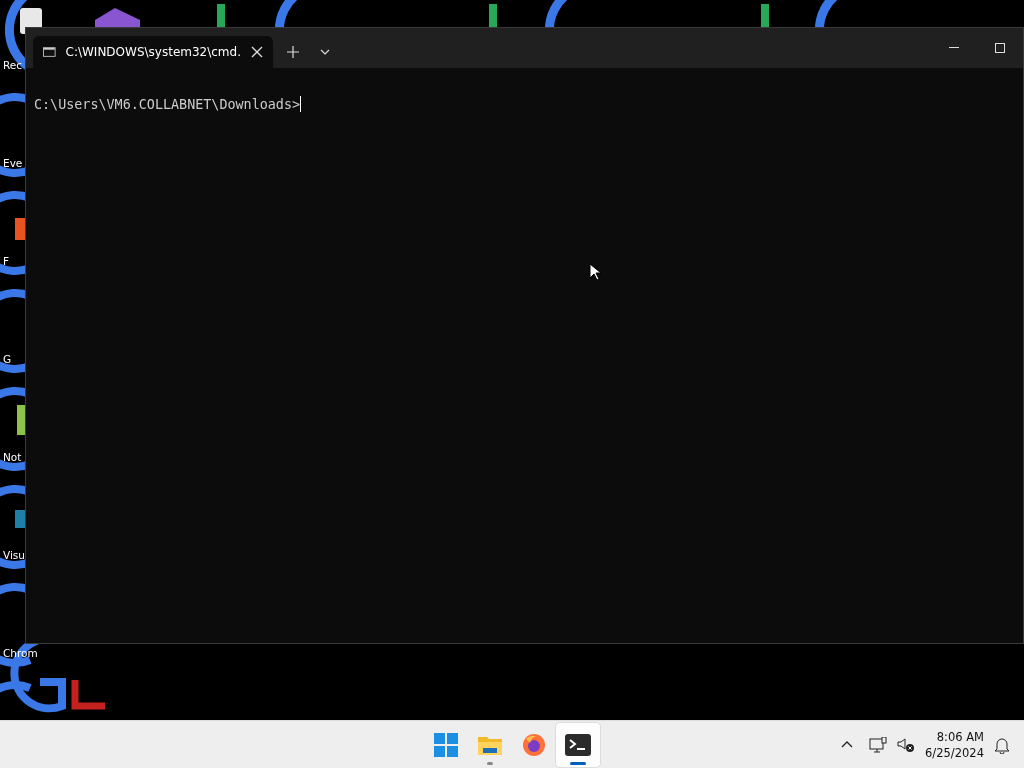 The height and width of the screenshot is (768, 1024). What do you see at coordinates (534, 745) in the screenshot?
I see `browser-icon` at bounding box center [534, 745].